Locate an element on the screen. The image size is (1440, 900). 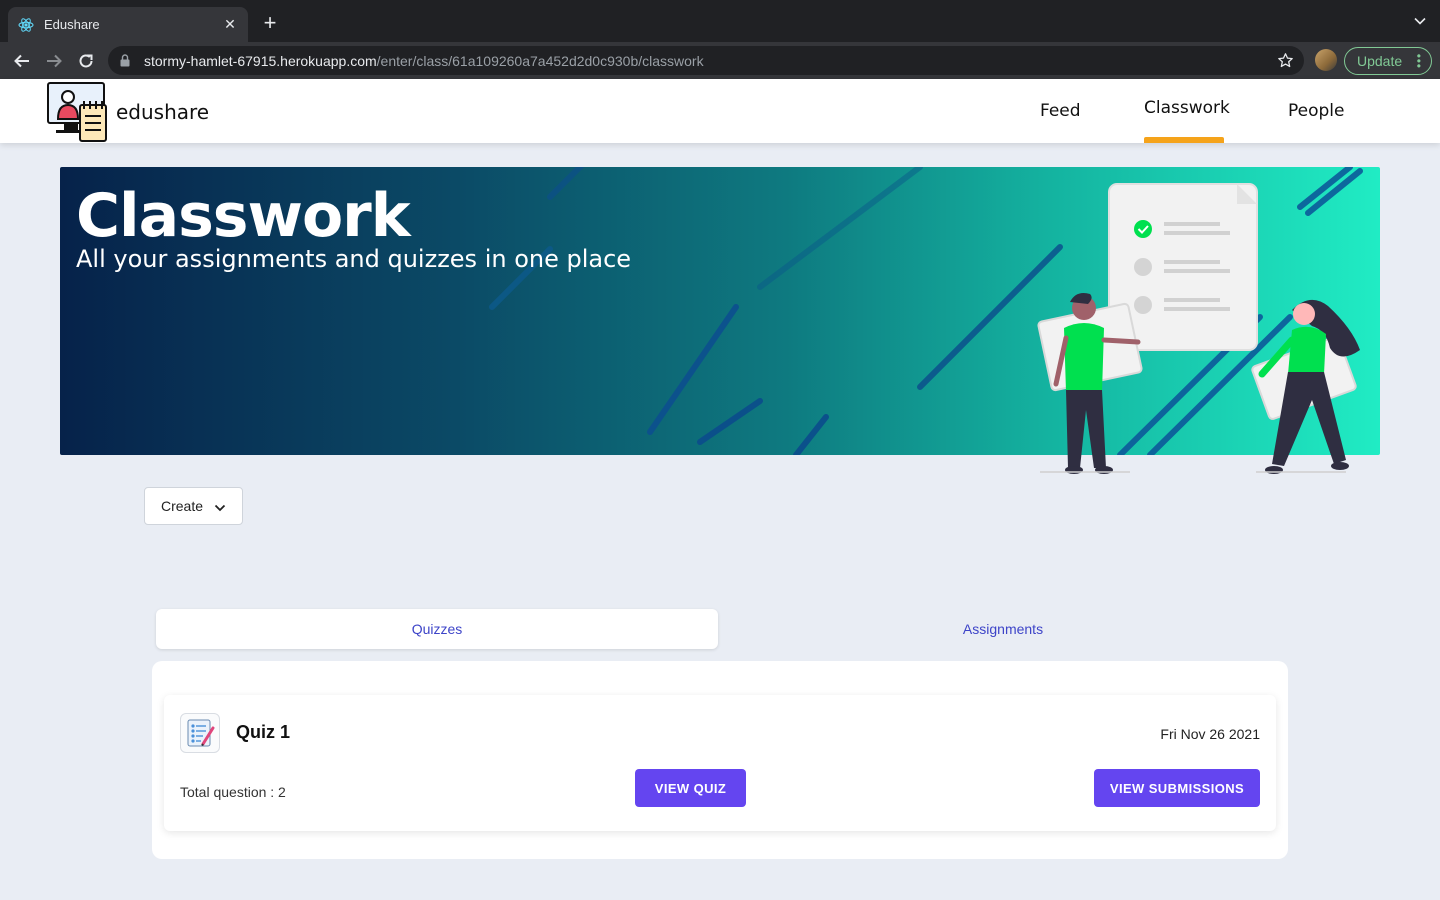
url-host: stormy-hamlet-67915.herokuapp.com is located at coordinates (260, 60).